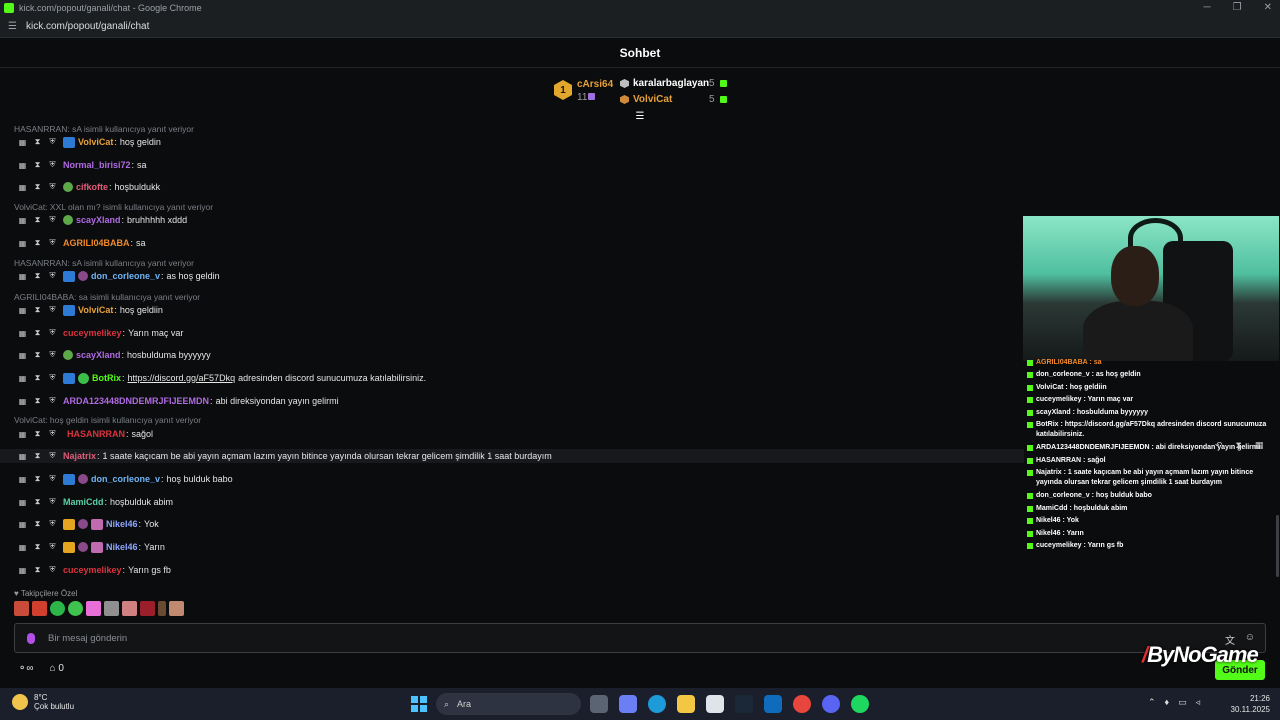 Image resolution: width=1280 pixels, height=720 pixels. I want to click on file-explorer-icon, so click(686, 704).